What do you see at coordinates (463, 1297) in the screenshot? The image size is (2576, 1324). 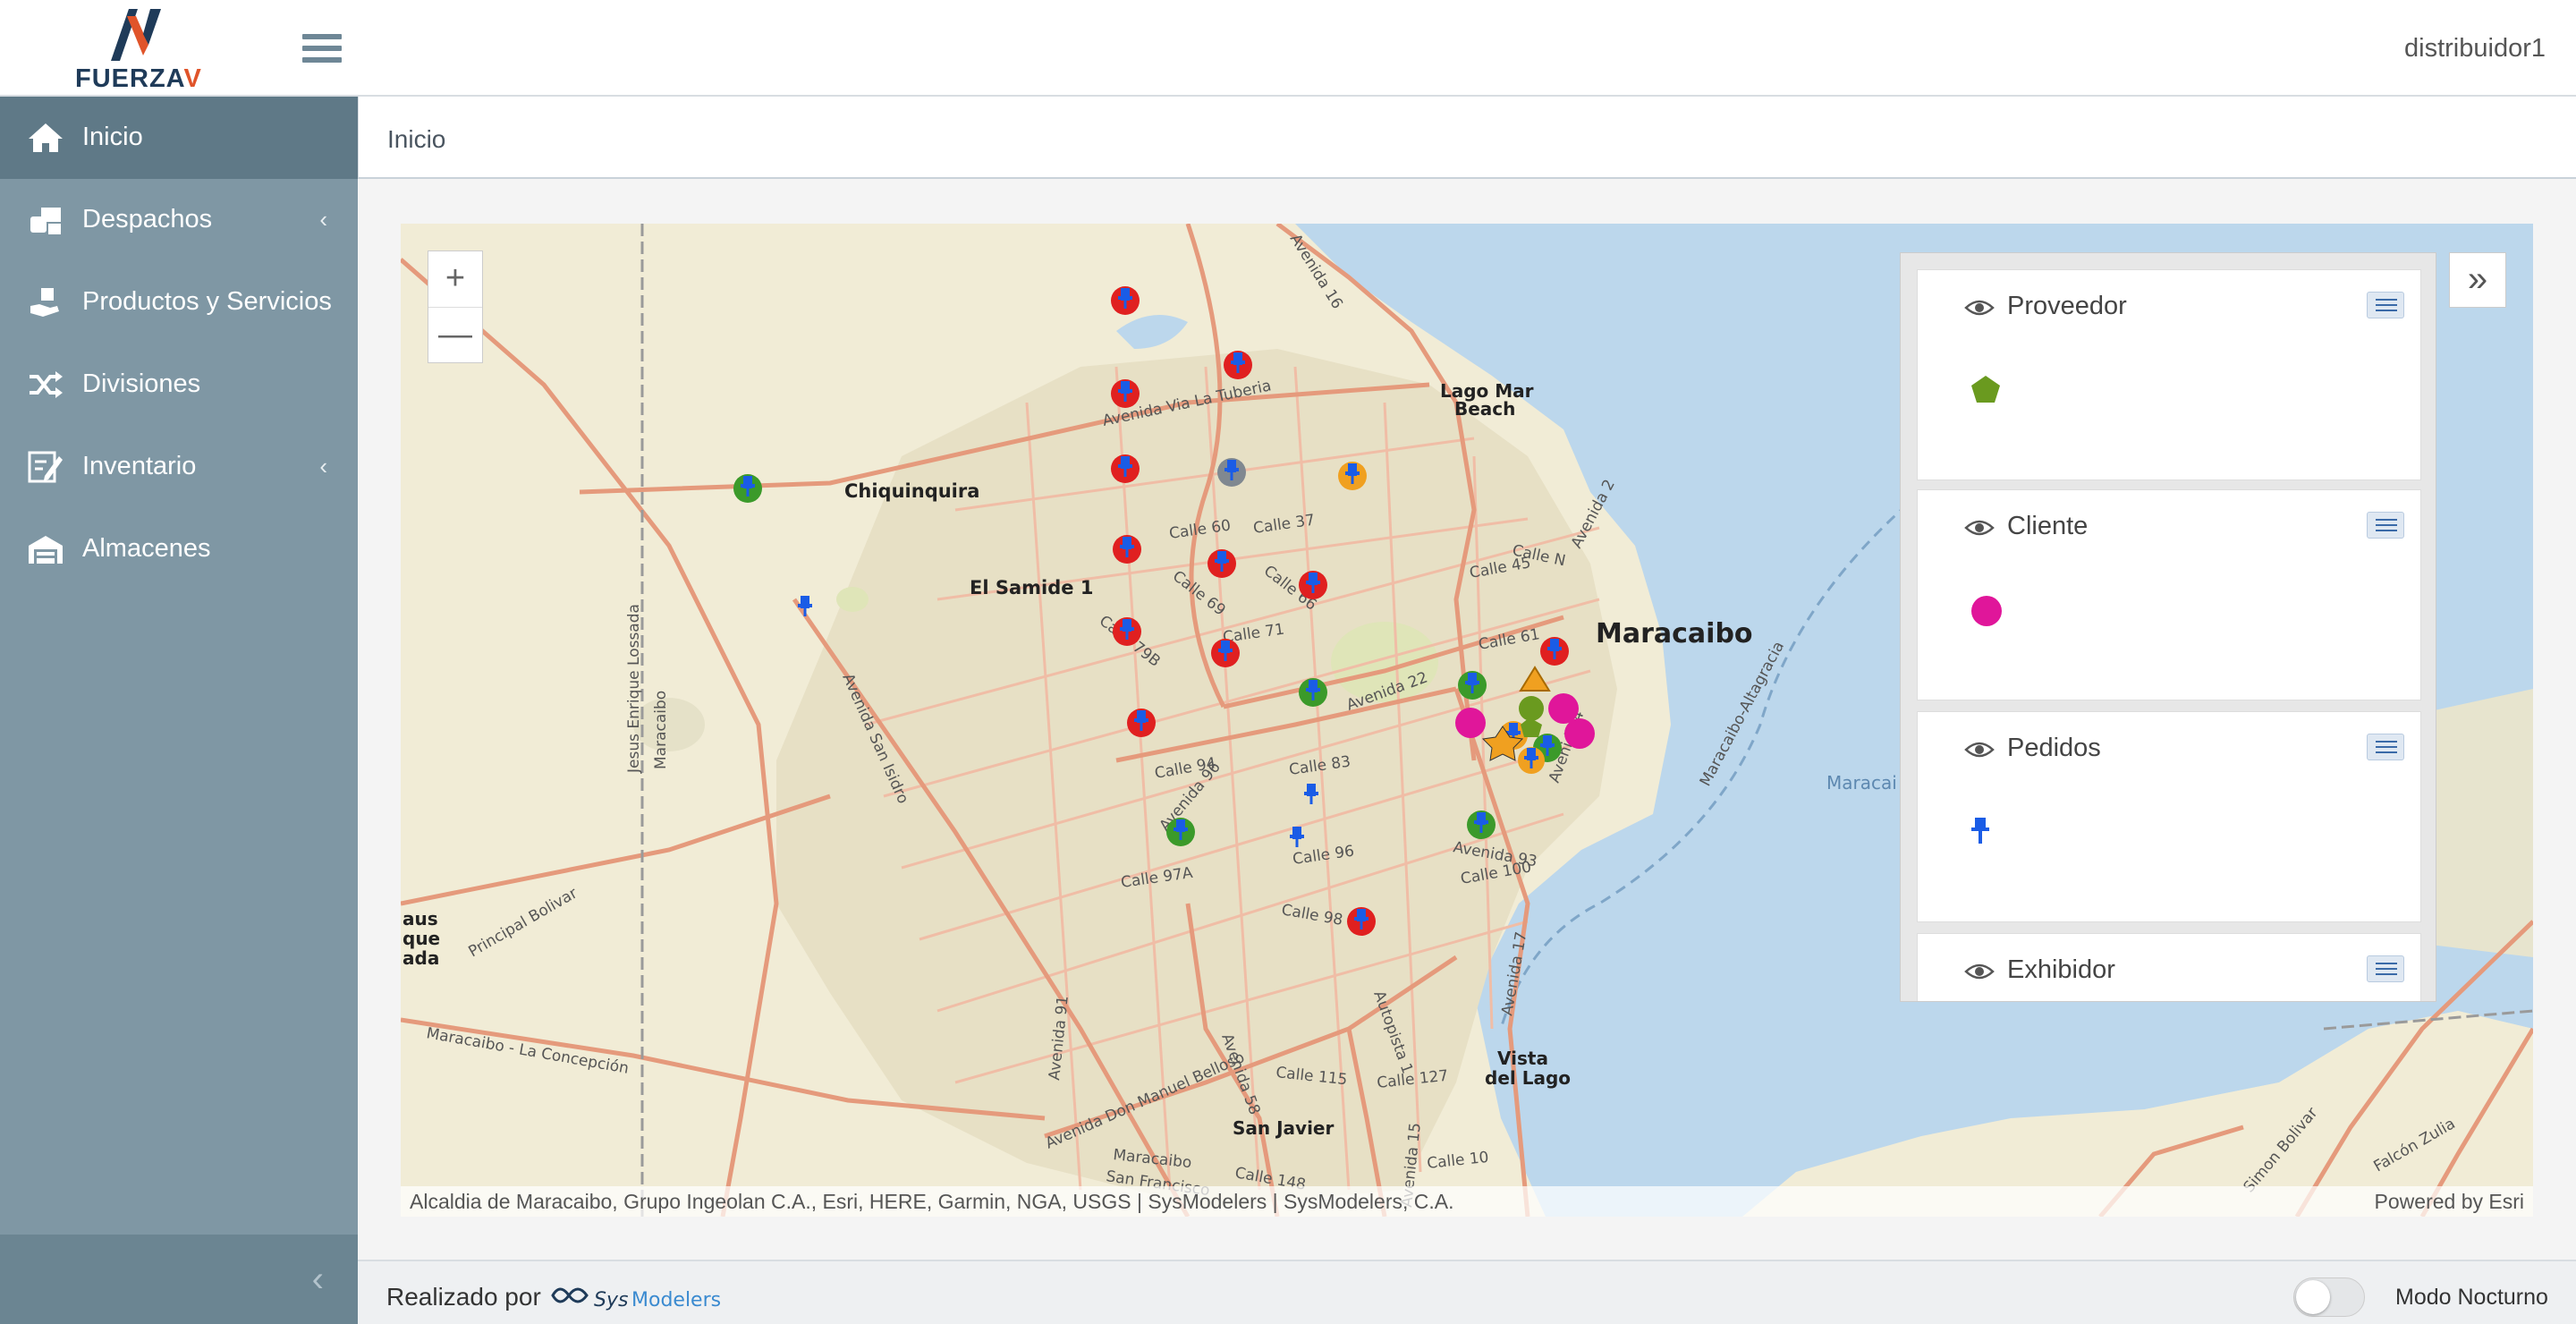 I see `footer-credit: Realizado por` at bounding box center [463, 1297].